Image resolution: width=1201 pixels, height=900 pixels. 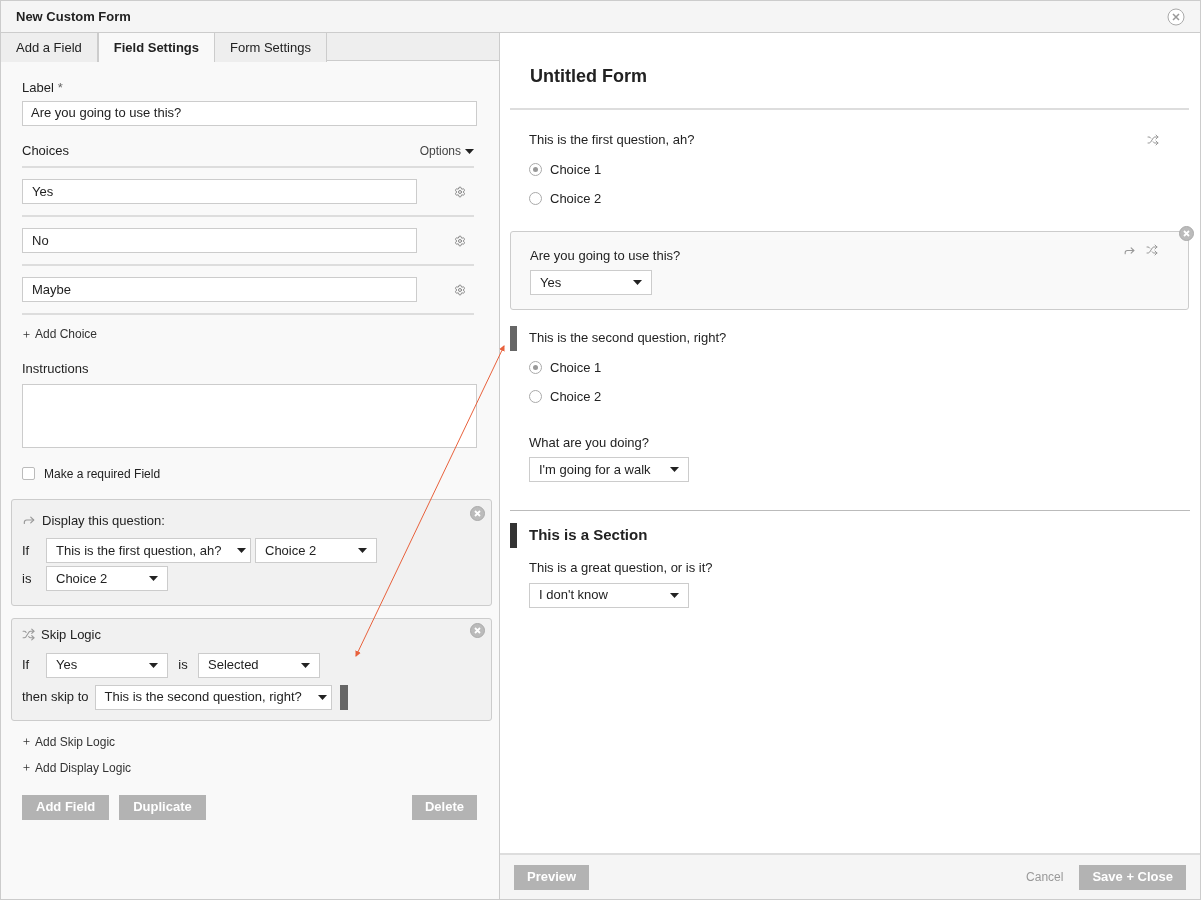 I want to click on required-mark: *, so click(x=60, y=88).